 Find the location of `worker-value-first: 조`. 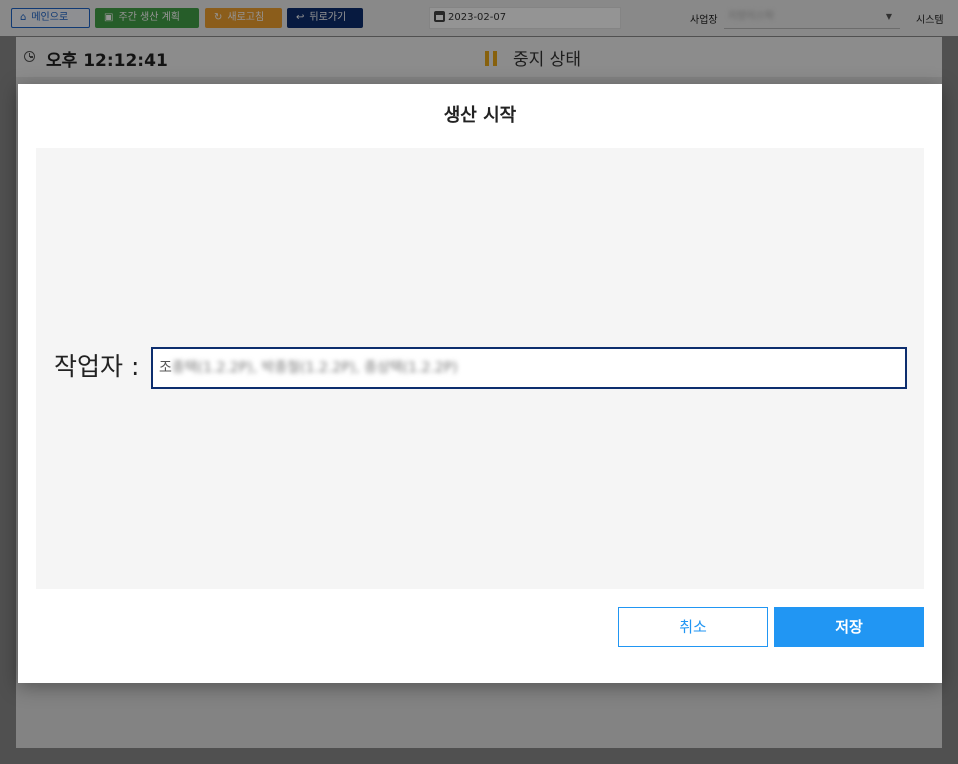

worker-value-first: 조 is located at coordinates (165, 368).